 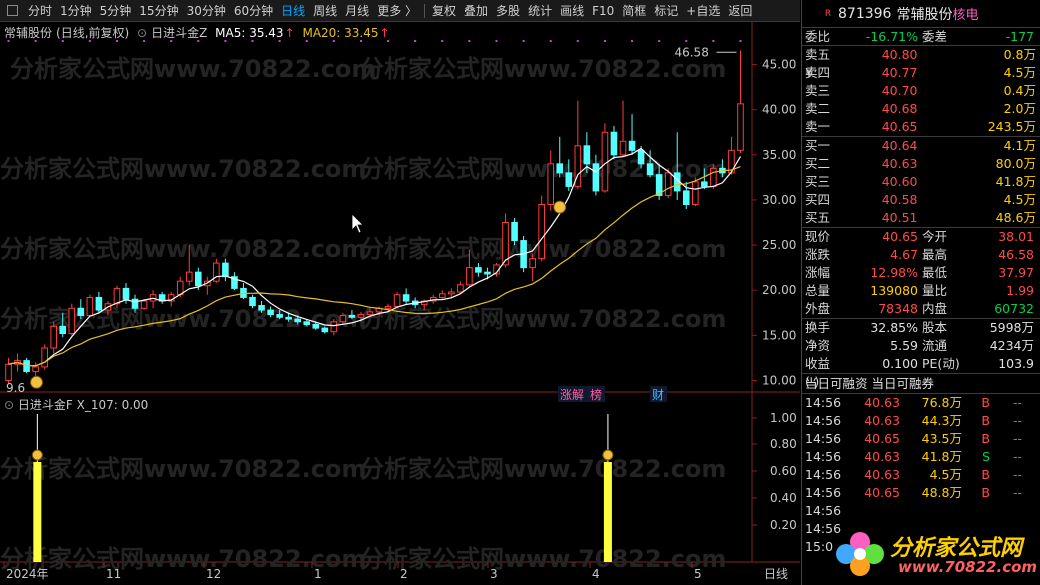 What do you see at coordinates (921, 475) in the screenshot?
I see `trade-row: 14:56 40.63 4.5万 B --` at bounding box center [921, 475].